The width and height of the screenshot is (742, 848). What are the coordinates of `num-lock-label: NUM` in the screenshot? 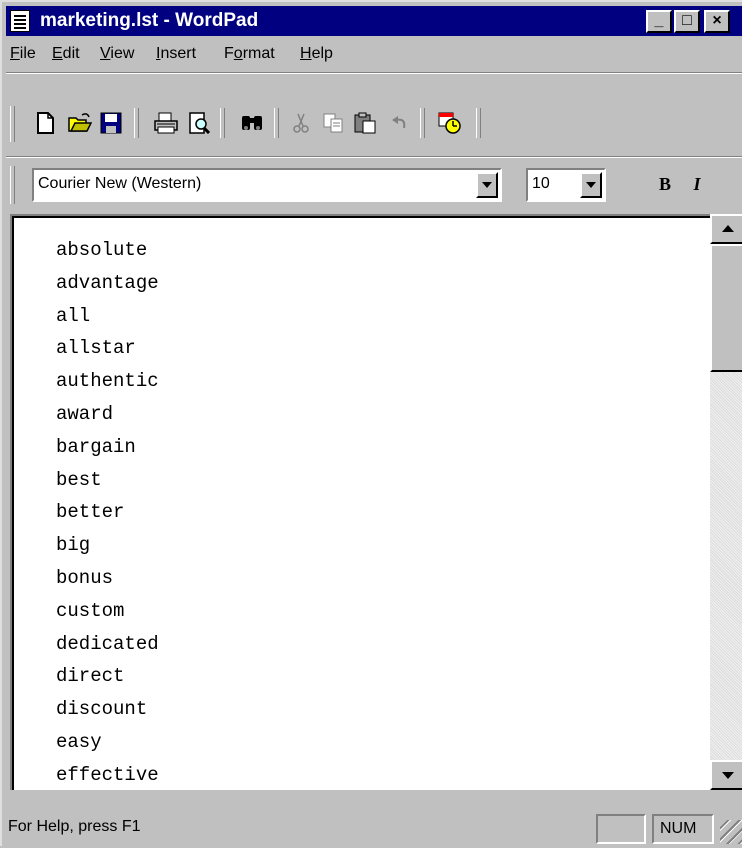 It's located at (678, 828).